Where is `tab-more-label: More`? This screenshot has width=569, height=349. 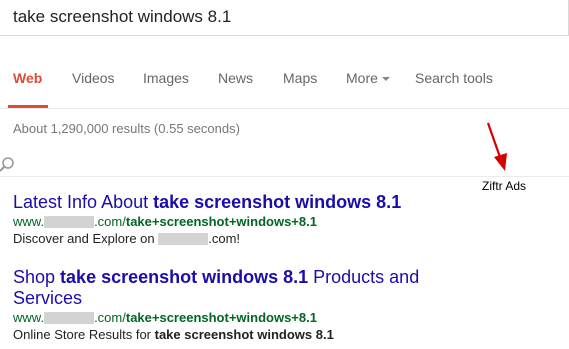 tab-more-label: More is located at coordinates (362, 78).